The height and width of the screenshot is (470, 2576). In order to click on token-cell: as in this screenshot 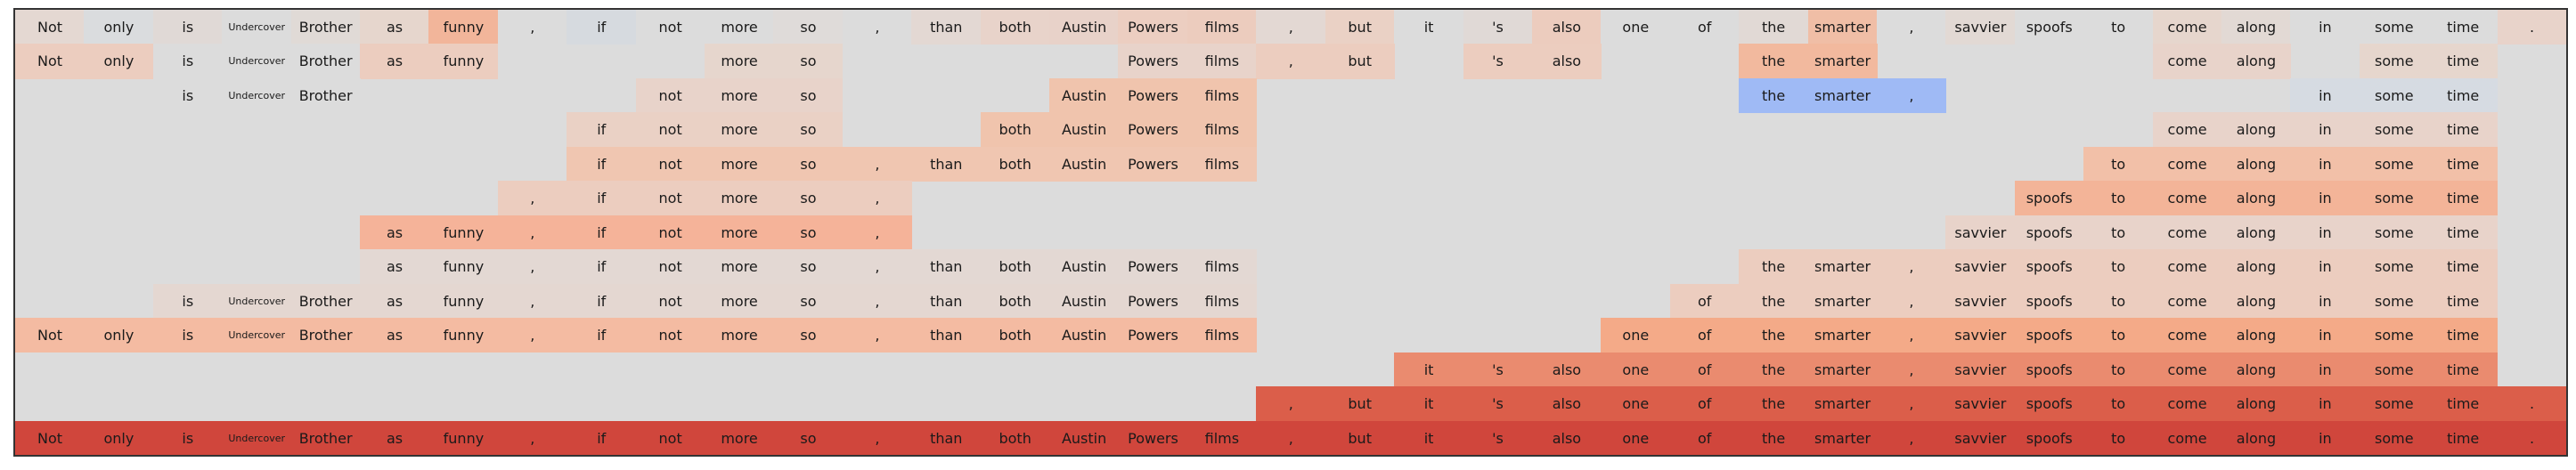, I will do `click(395, 61)`.